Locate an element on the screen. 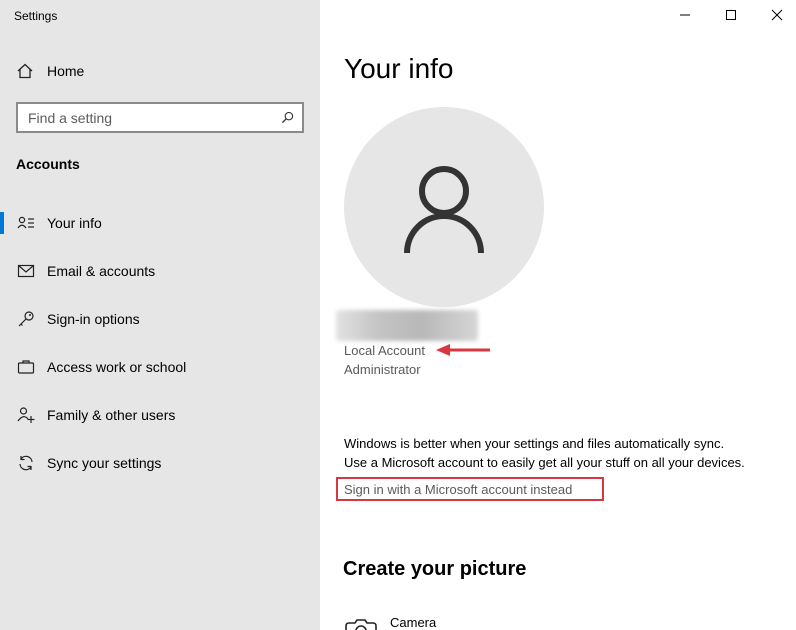 The image size is (796, 630). search-box is located at coordinates (160, 117).